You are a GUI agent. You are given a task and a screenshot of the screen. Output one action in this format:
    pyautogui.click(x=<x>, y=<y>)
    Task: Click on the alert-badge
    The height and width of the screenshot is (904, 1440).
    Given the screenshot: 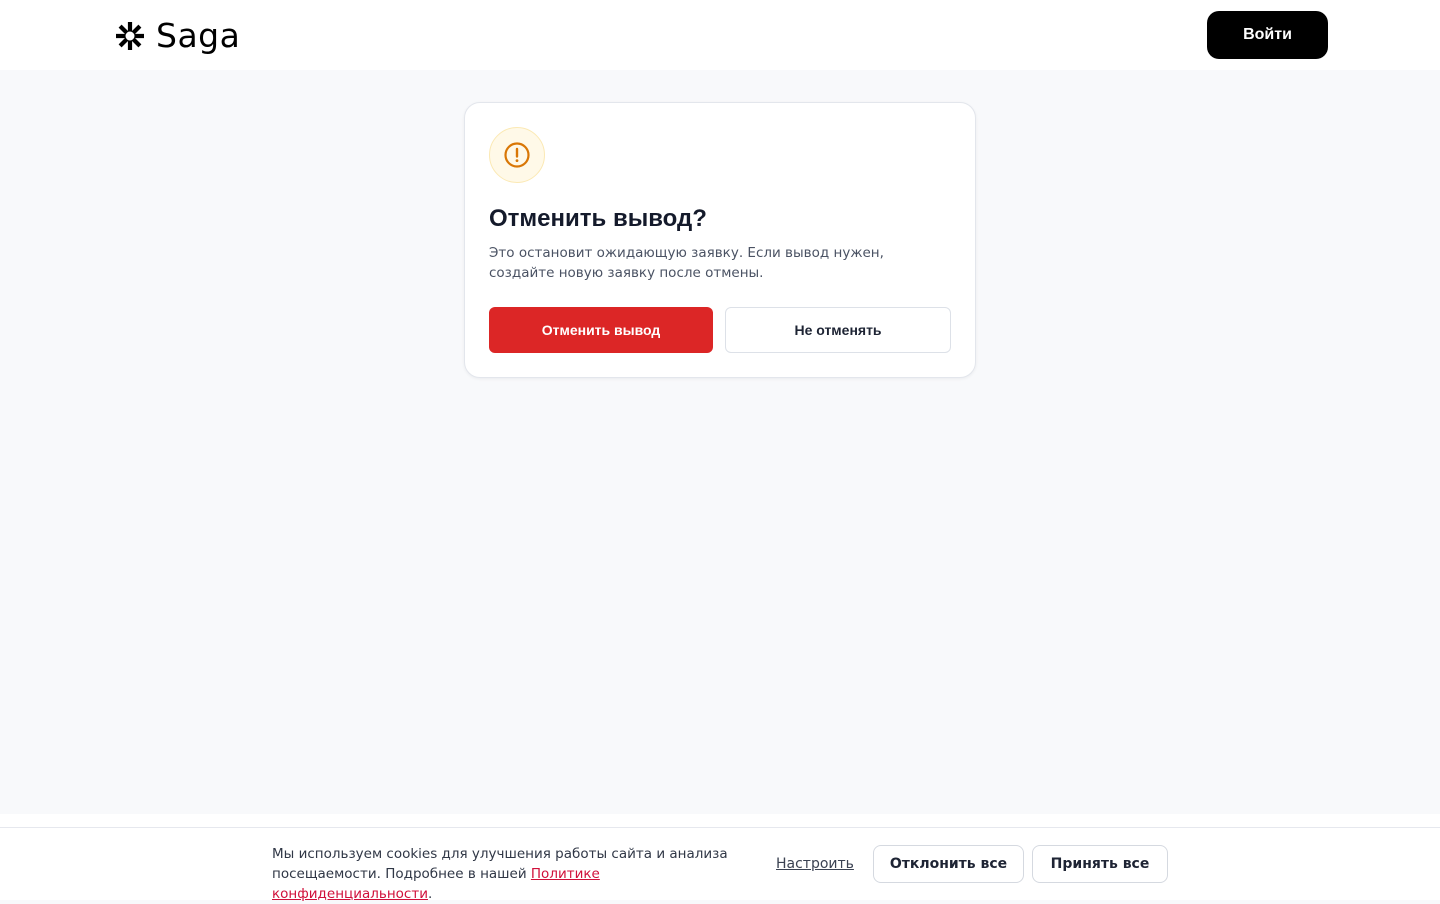 What is the action you would take?
    pyautogui.click(x=517, y=155)
    